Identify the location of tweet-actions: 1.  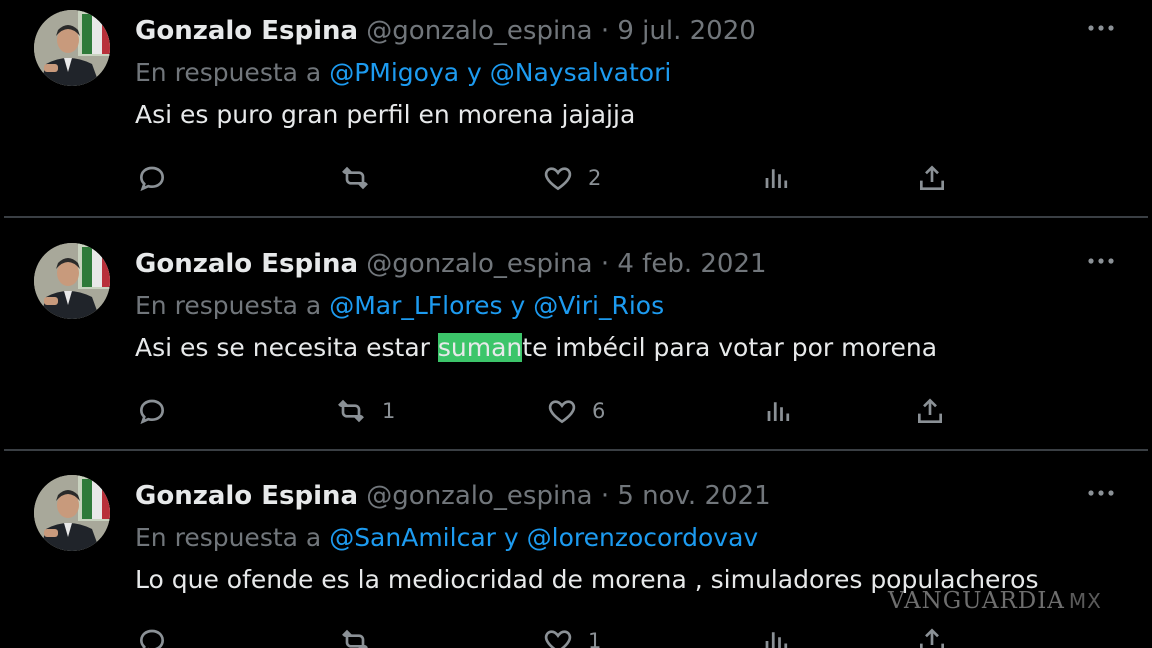
(576, 635).